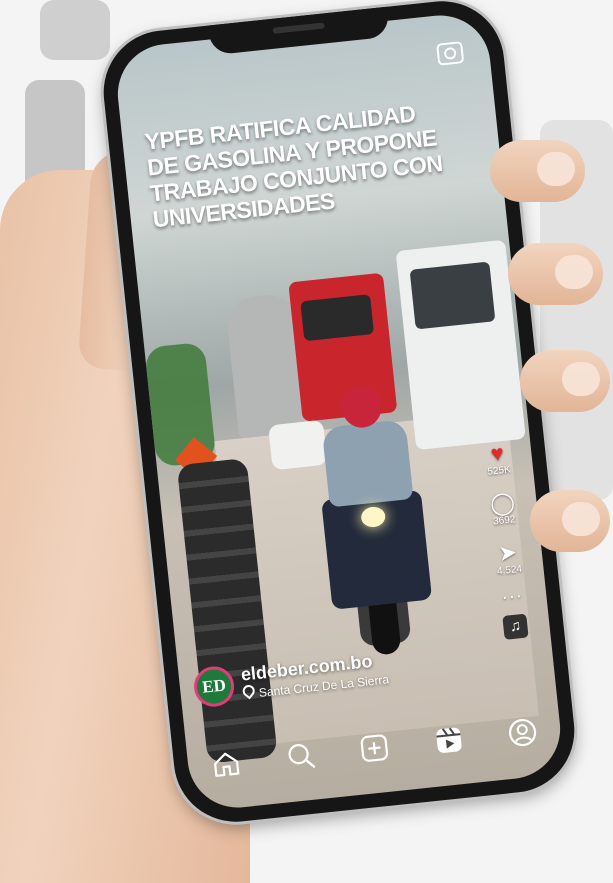 The width and height of the screenshot is (613, 883). Describe the element at coordinates (367, 463) in the screenshot. I see `rider-body` at that location.